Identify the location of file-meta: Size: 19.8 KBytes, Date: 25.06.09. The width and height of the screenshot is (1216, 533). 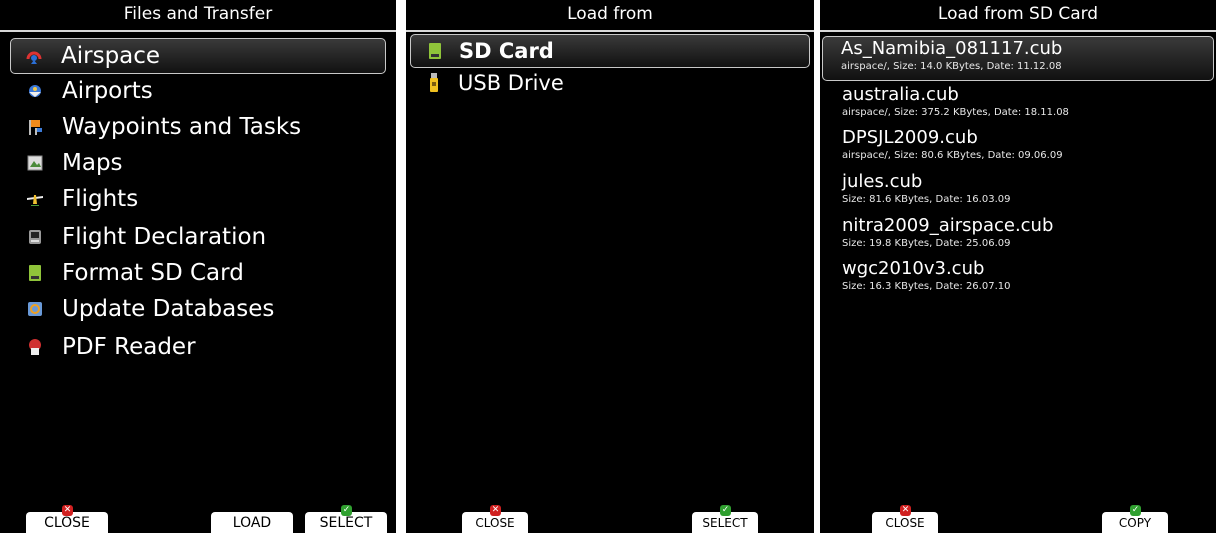
(926, 243).